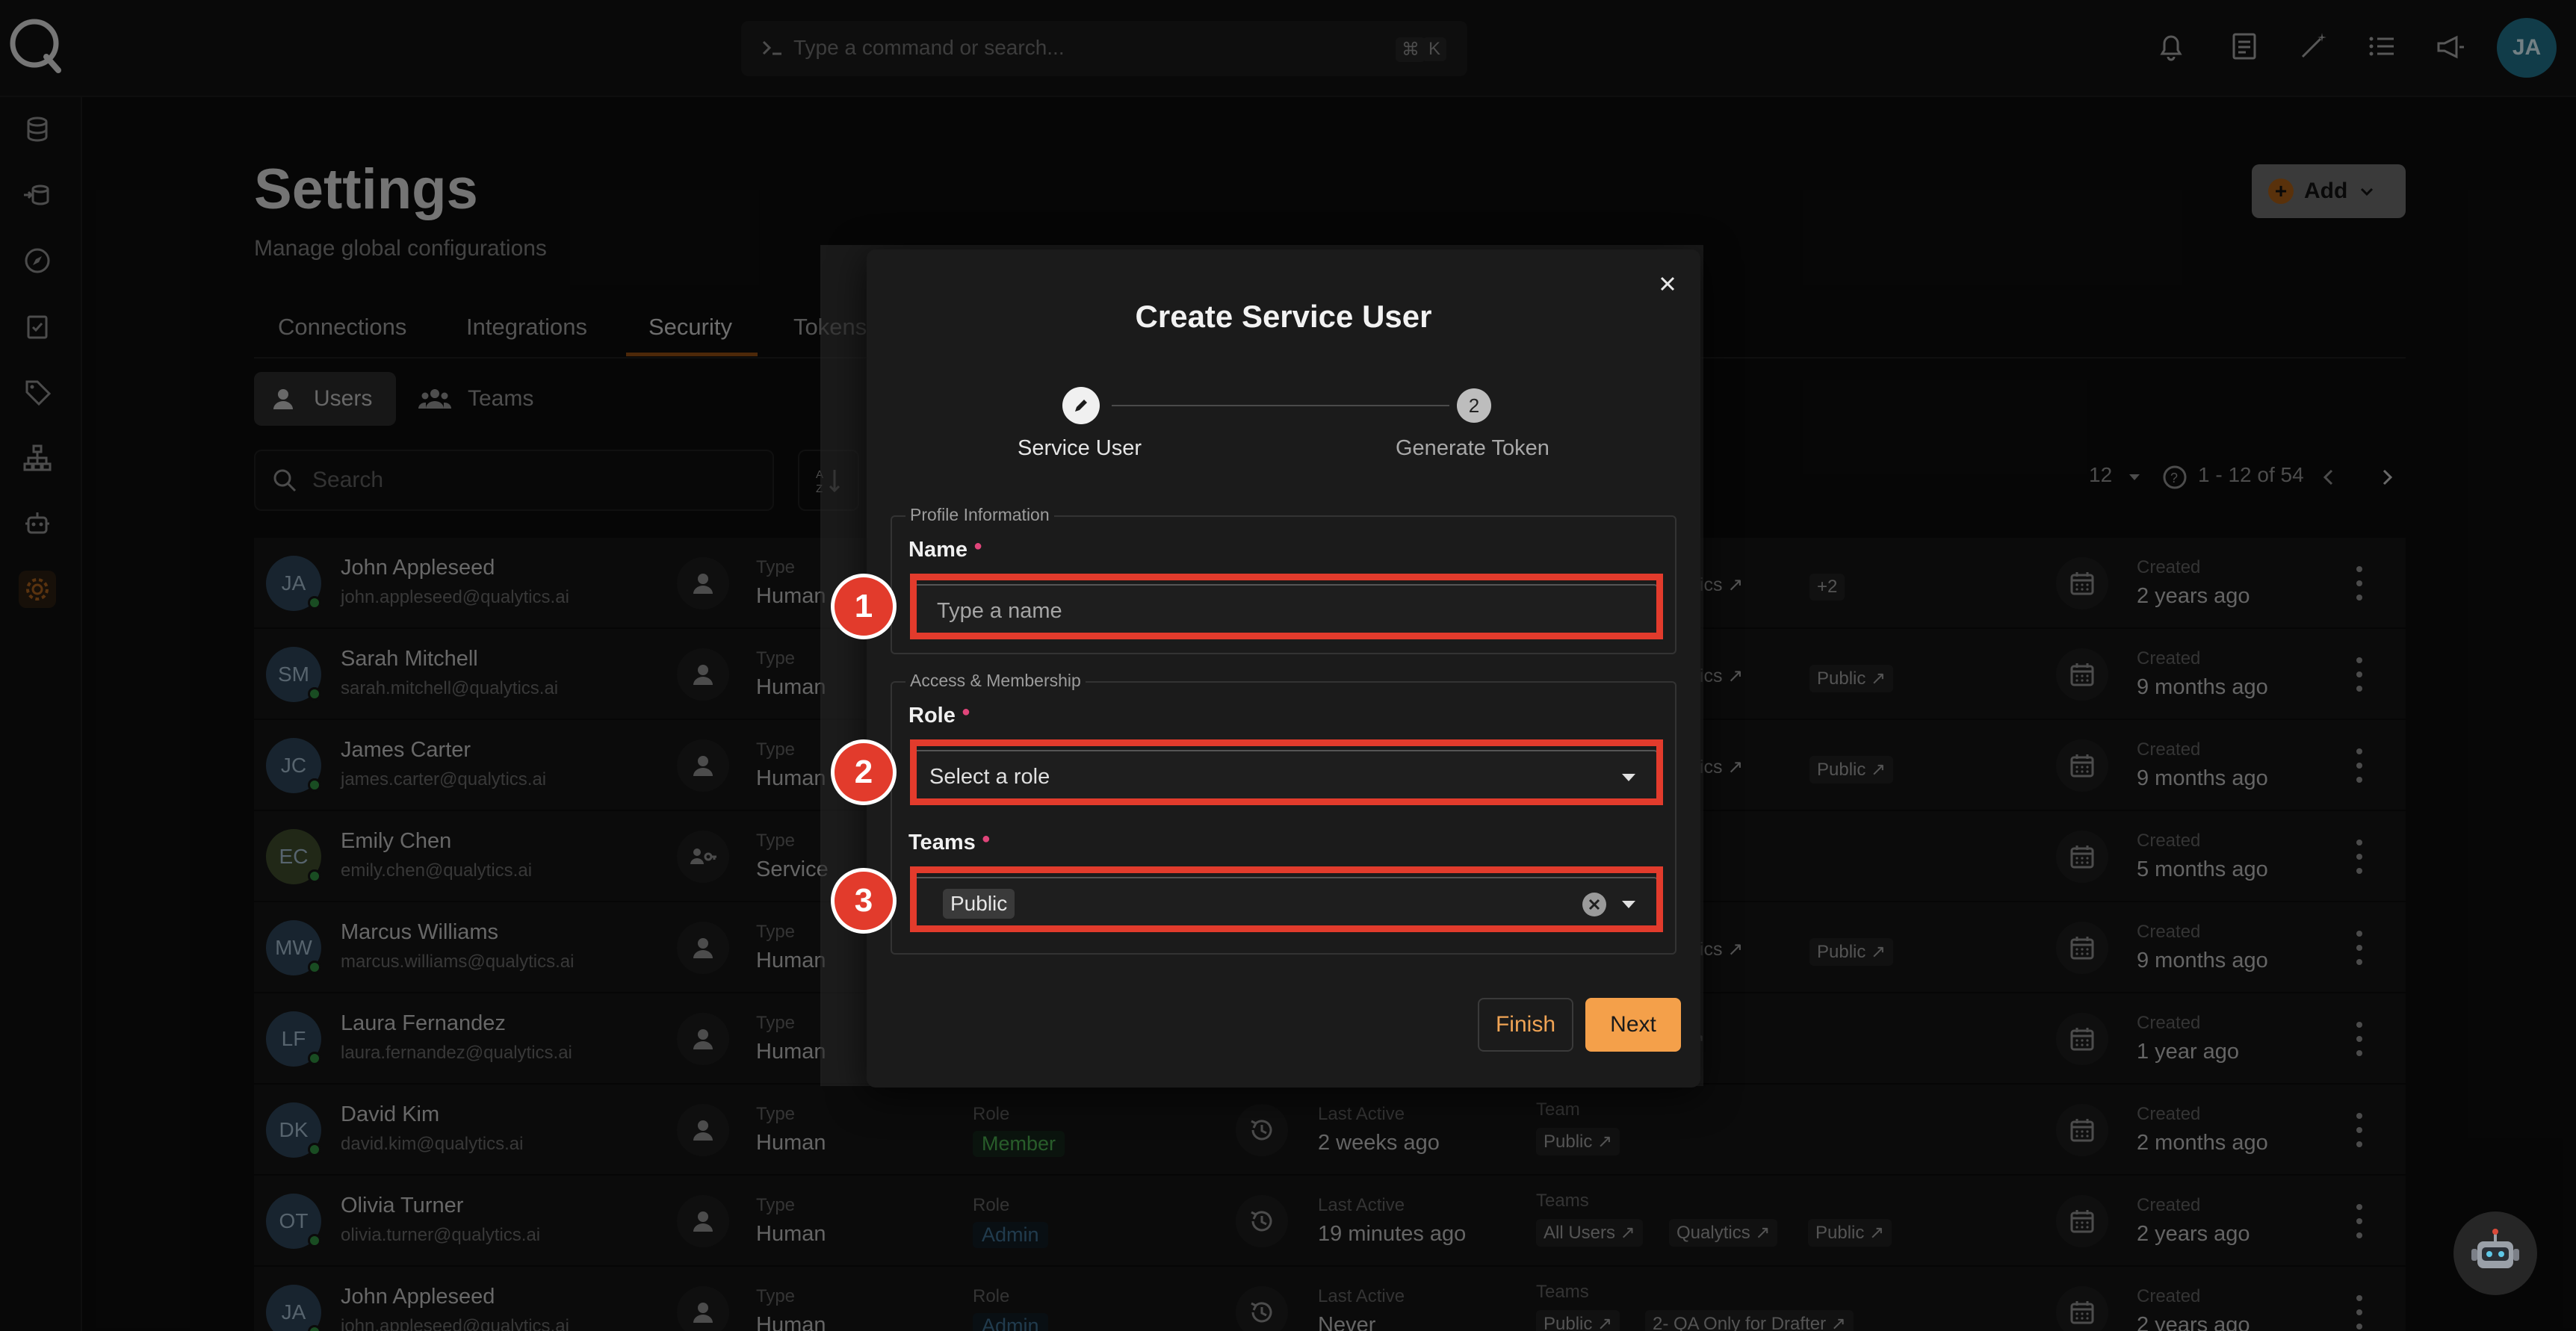 The image size is (2576, 1331). Describe the element at coordinates (2495, 1248) in the screenshot. I see `robot-icon` at that location.